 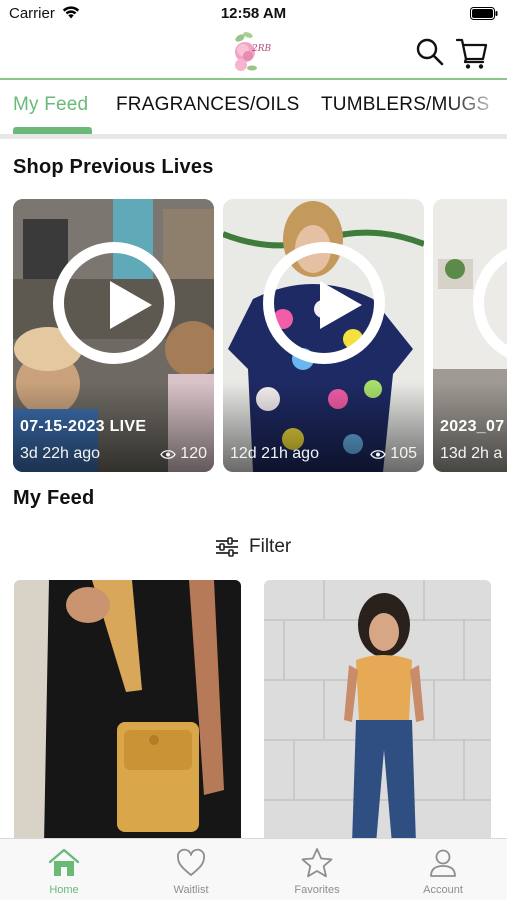 I want to click on tab-bar-label: Favorites, so click(x=317, y=890).